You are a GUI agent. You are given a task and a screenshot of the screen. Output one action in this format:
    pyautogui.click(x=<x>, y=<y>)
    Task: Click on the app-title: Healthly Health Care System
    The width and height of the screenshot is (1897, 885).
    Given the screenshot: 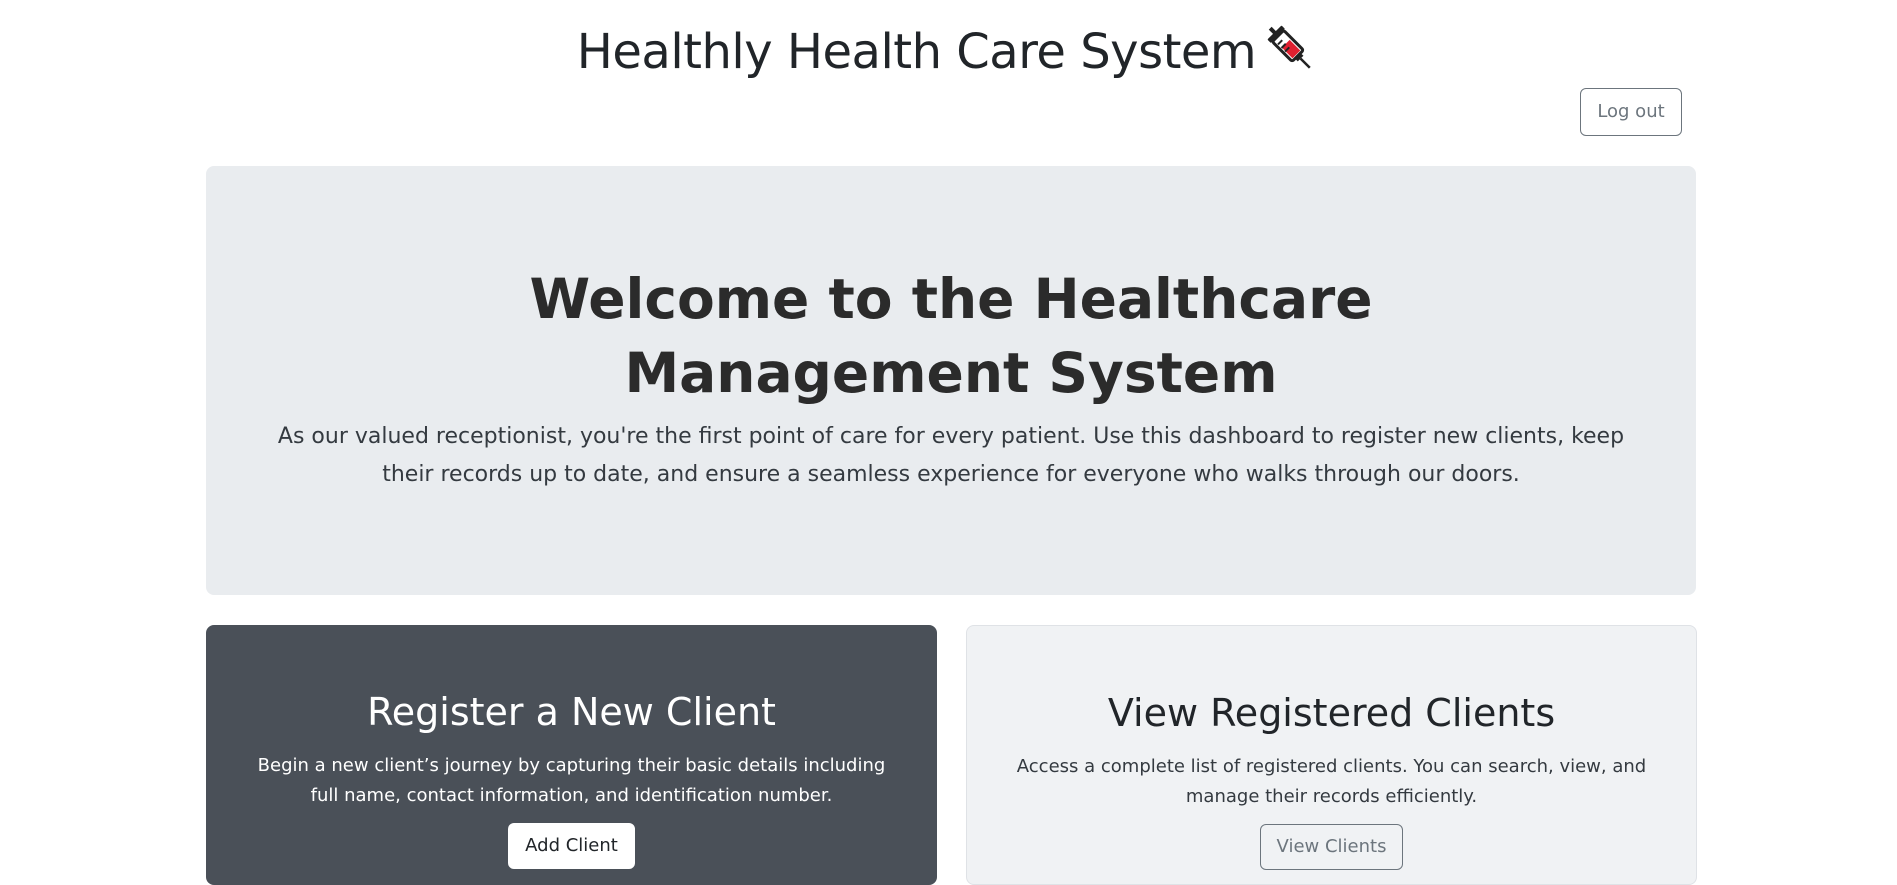 What is the action you would take?
    pyautogui.click(x=948, y=51)
    